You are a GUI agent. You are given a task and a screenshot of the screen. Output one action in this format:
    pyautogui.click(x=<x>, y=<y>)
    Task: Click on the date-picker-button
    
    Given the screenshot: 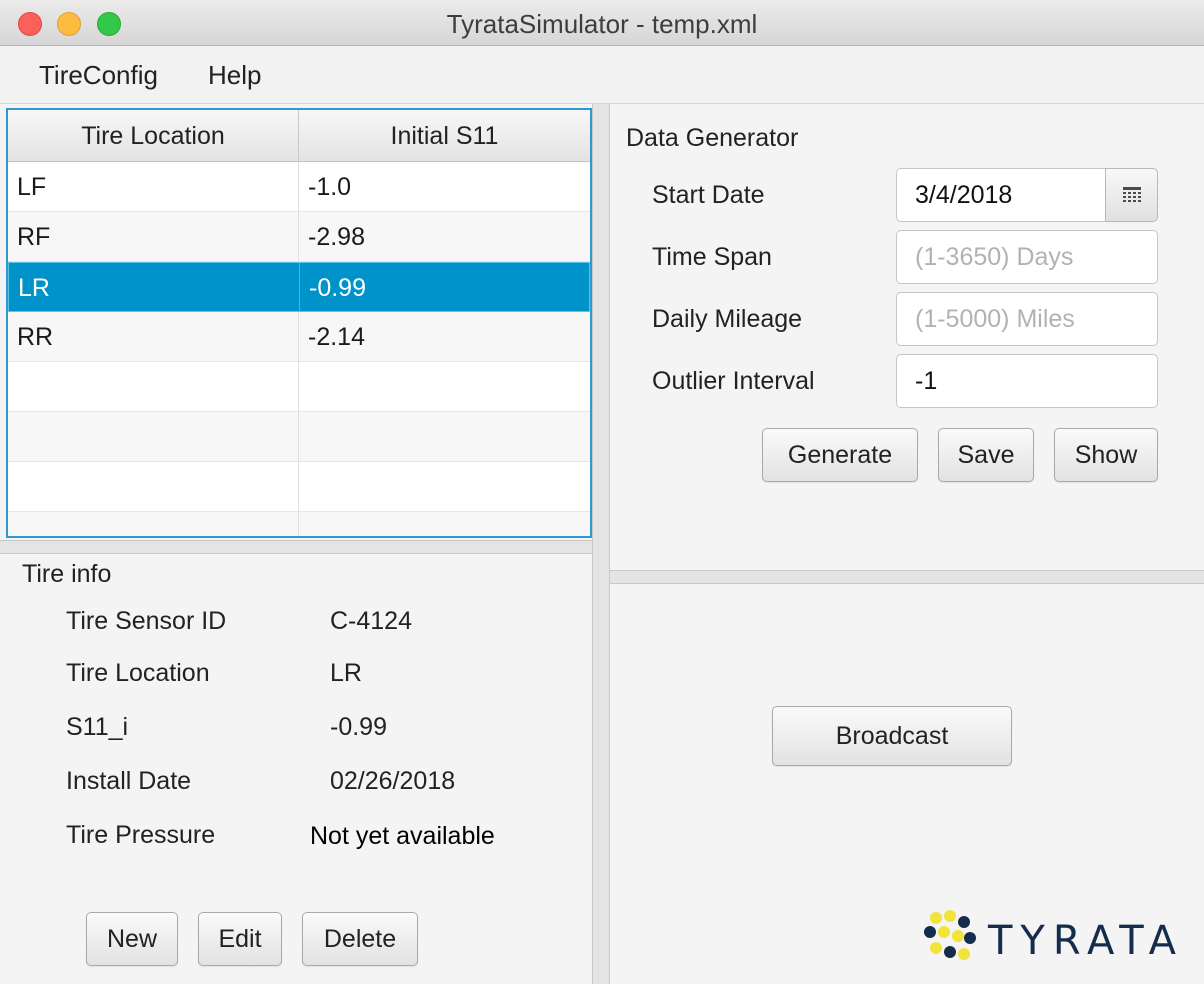 What is the action you would take?
    pyautogui.click(x=1131, y=195)
    